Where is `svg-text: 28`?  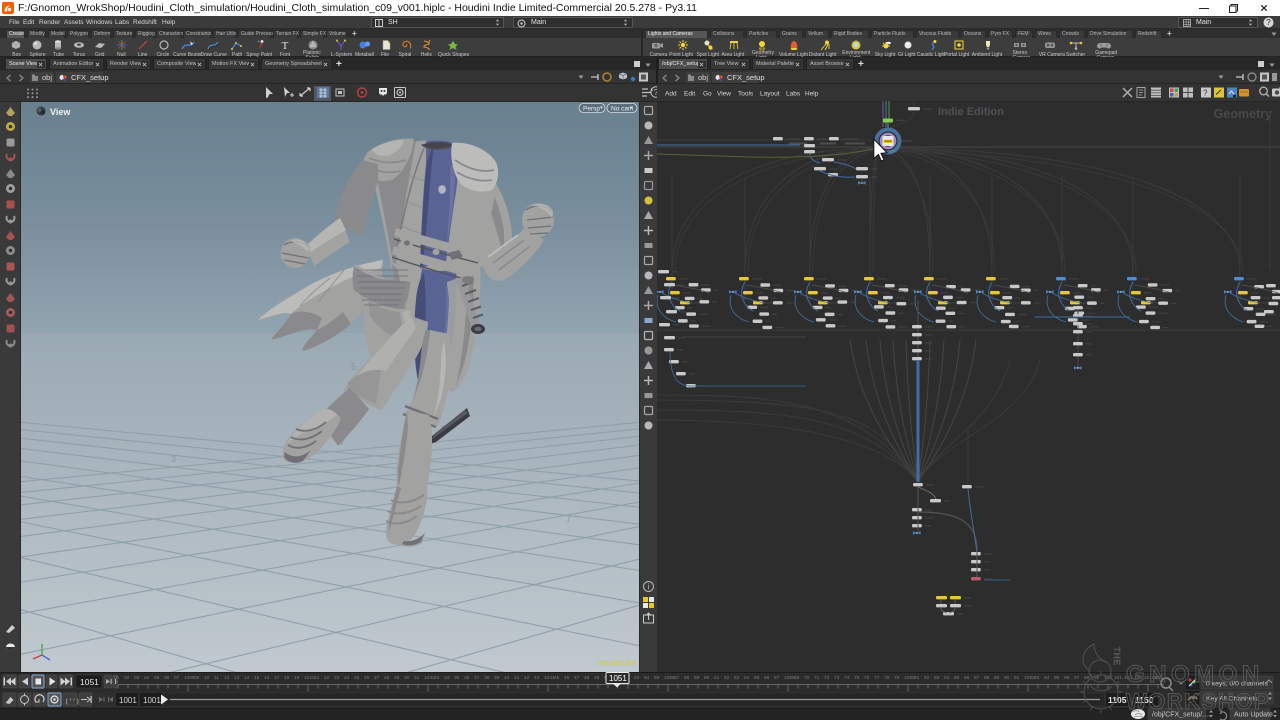 svg-text: 28 is located at coordinates (387, 678).